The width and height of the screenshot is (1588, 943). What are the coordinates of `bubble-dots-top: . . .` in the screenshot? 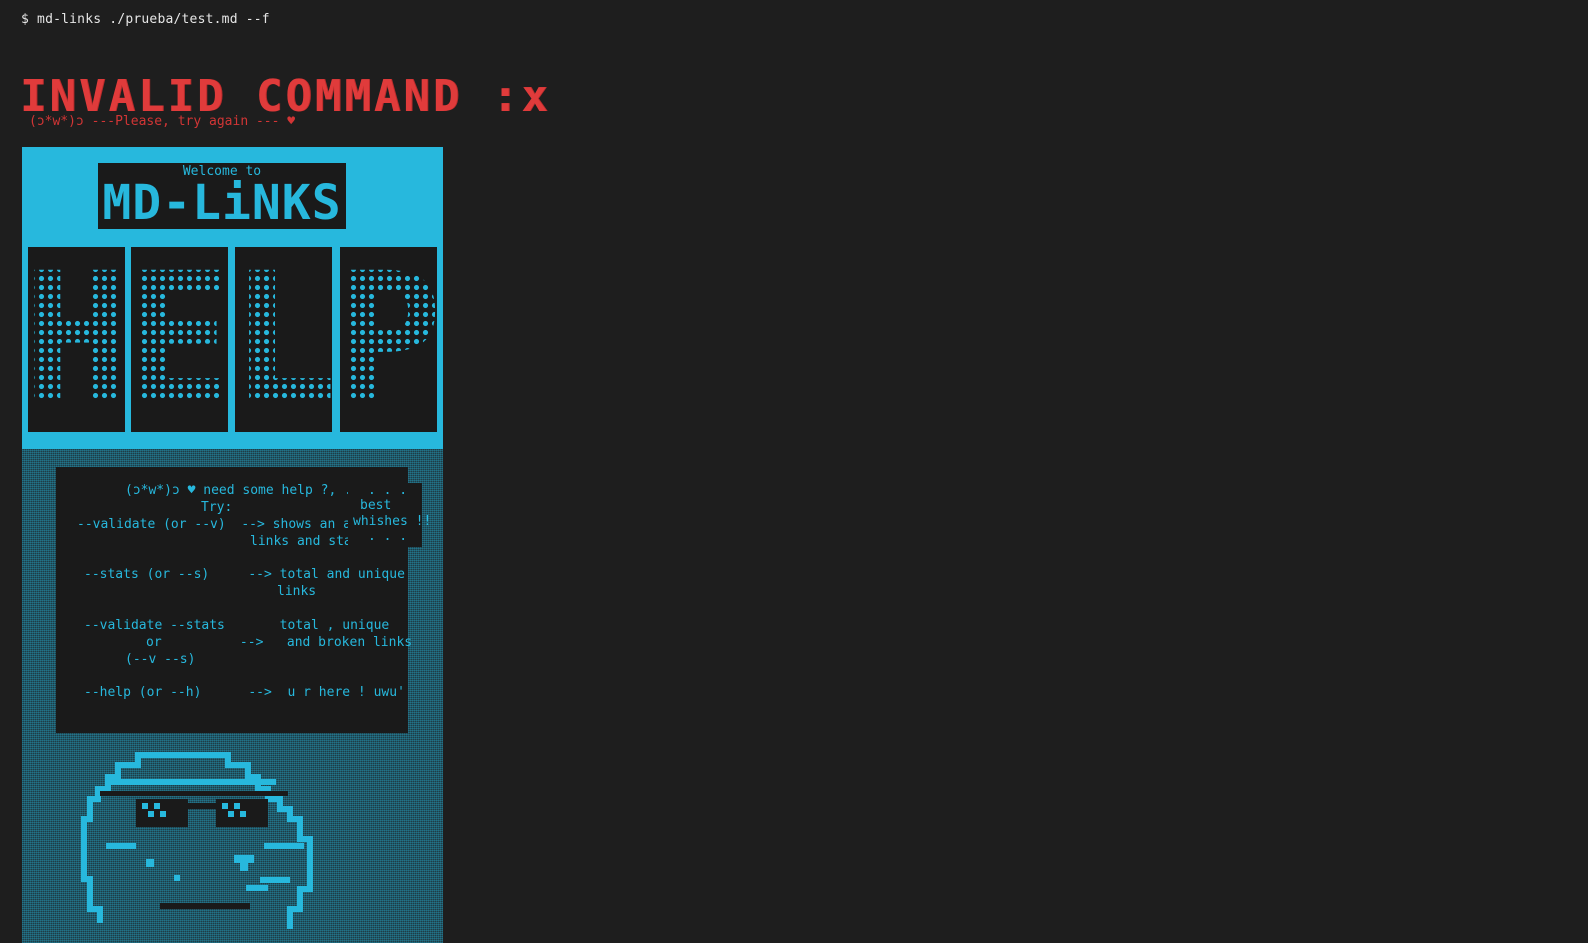 It's located at (388, 490).